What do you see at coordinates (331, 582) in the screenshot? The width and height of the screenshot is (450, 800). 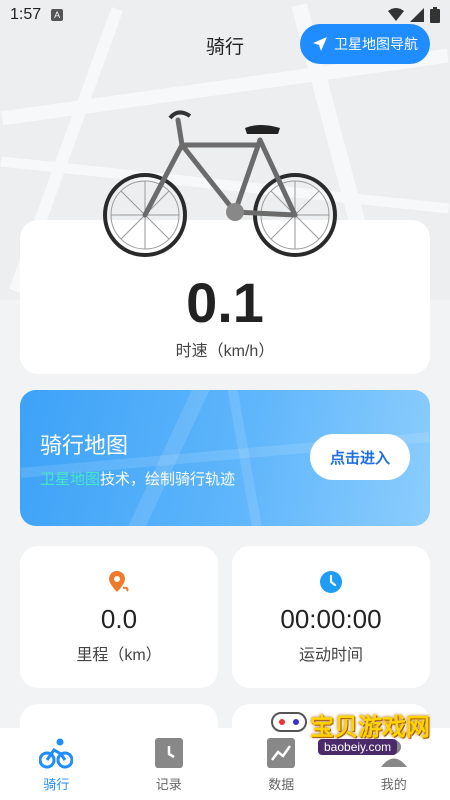 I see `clock-icon` at bounding box center [331, 582].